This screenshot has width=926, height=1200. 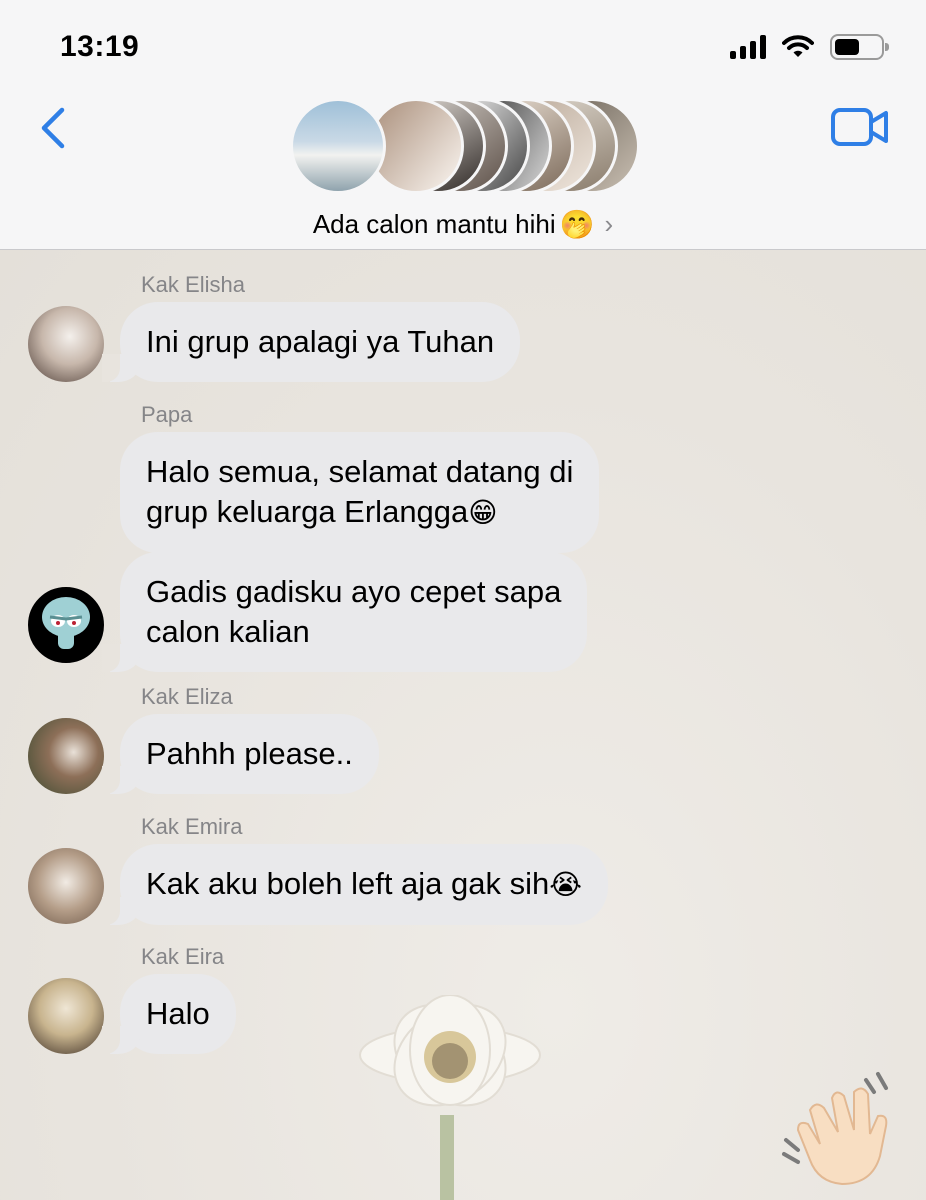 What do you see at coordinates (192, 826) in the screenshot?
I see `sender-name: Kak Emira` at bounding box center [192, 826].